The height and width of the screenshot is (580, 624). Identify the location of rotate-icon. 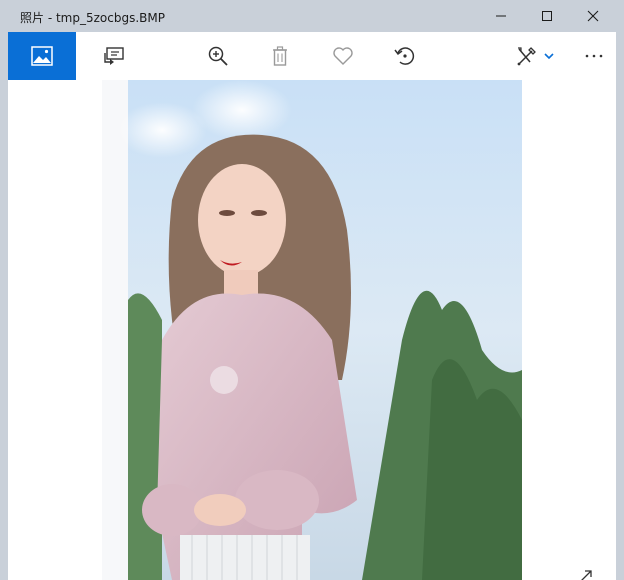
(404, 56).